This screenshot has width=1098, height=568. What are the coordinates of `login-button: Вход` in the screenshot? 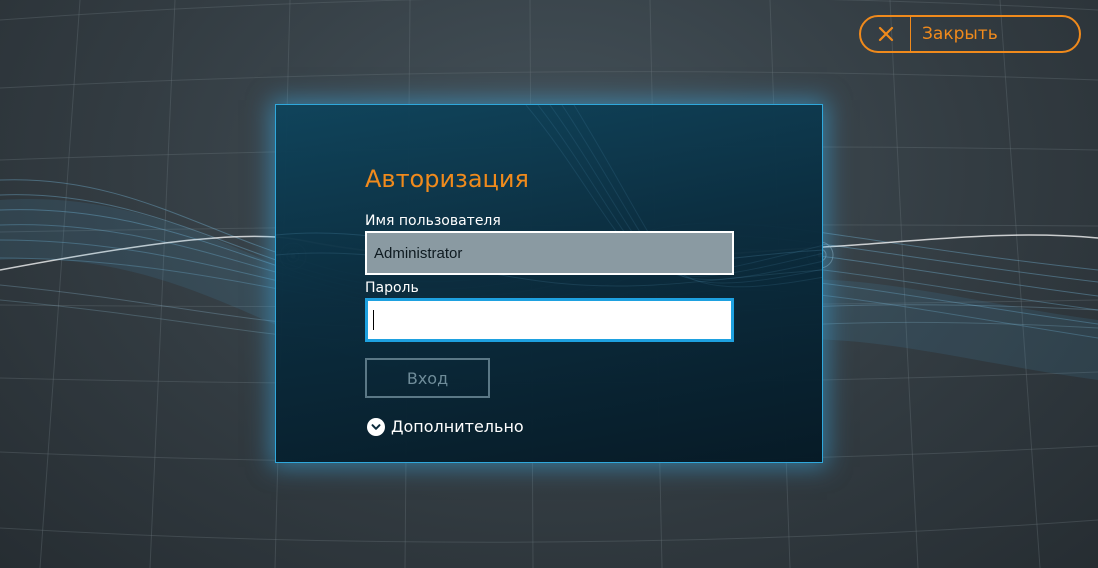 It's located at (427, 378).